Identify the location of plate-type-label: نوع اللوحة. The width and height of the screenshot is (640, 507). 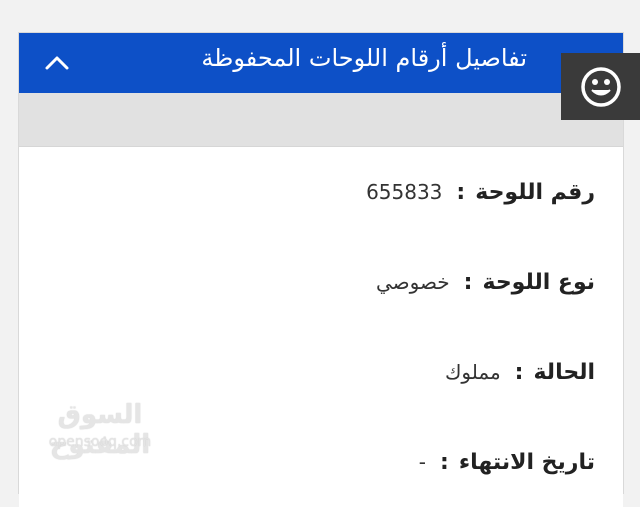
(538, 282).